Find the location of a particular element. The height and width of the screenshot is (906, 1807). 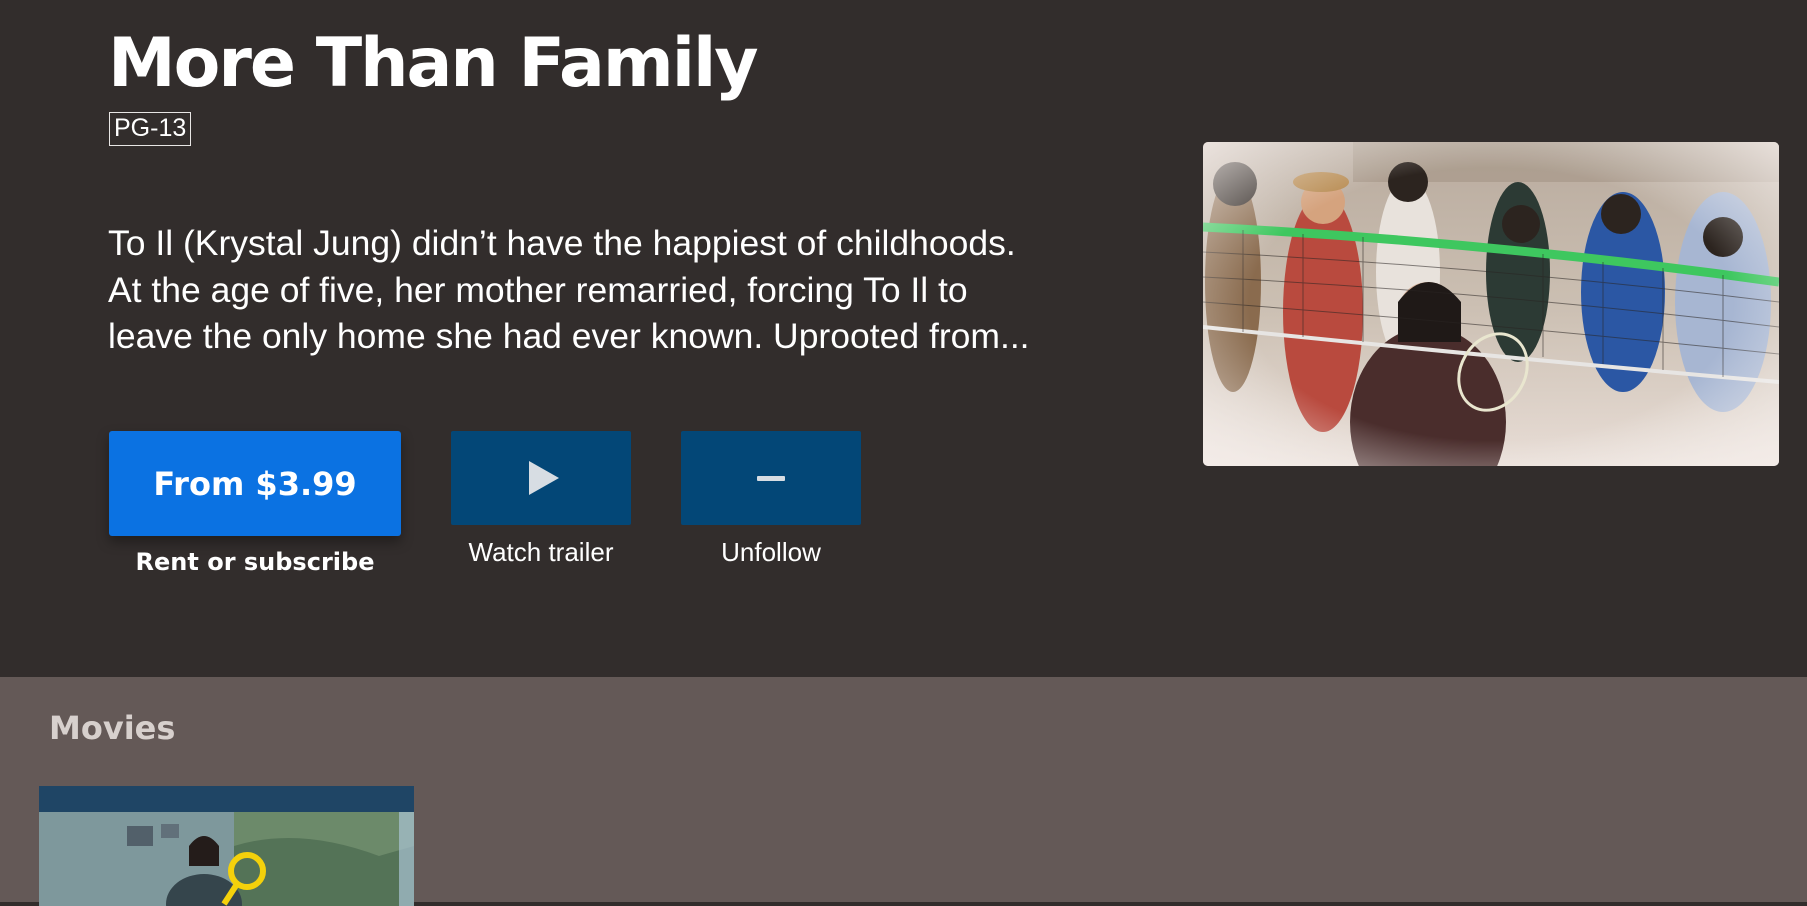

unfollow-button is located at coordinates (771, 478).